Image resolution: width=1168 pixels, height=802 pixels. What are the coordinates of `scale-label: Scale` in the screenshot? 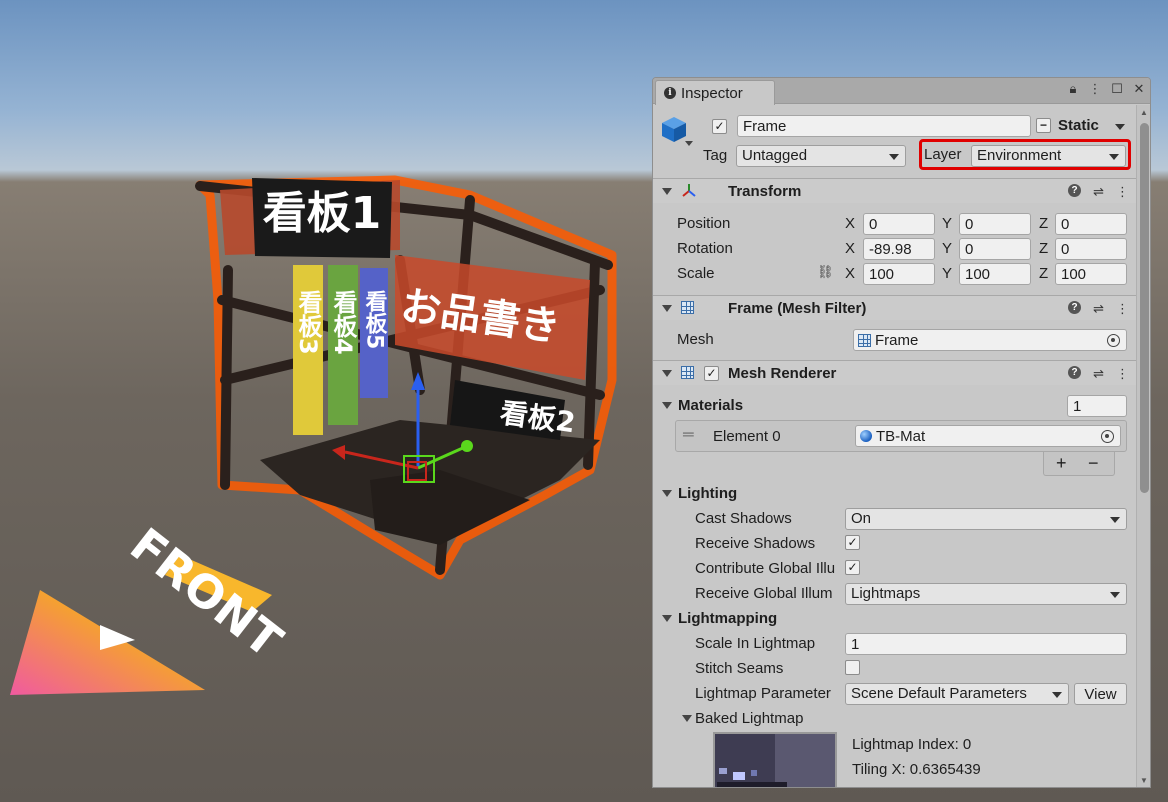 It's located at (696, 273).